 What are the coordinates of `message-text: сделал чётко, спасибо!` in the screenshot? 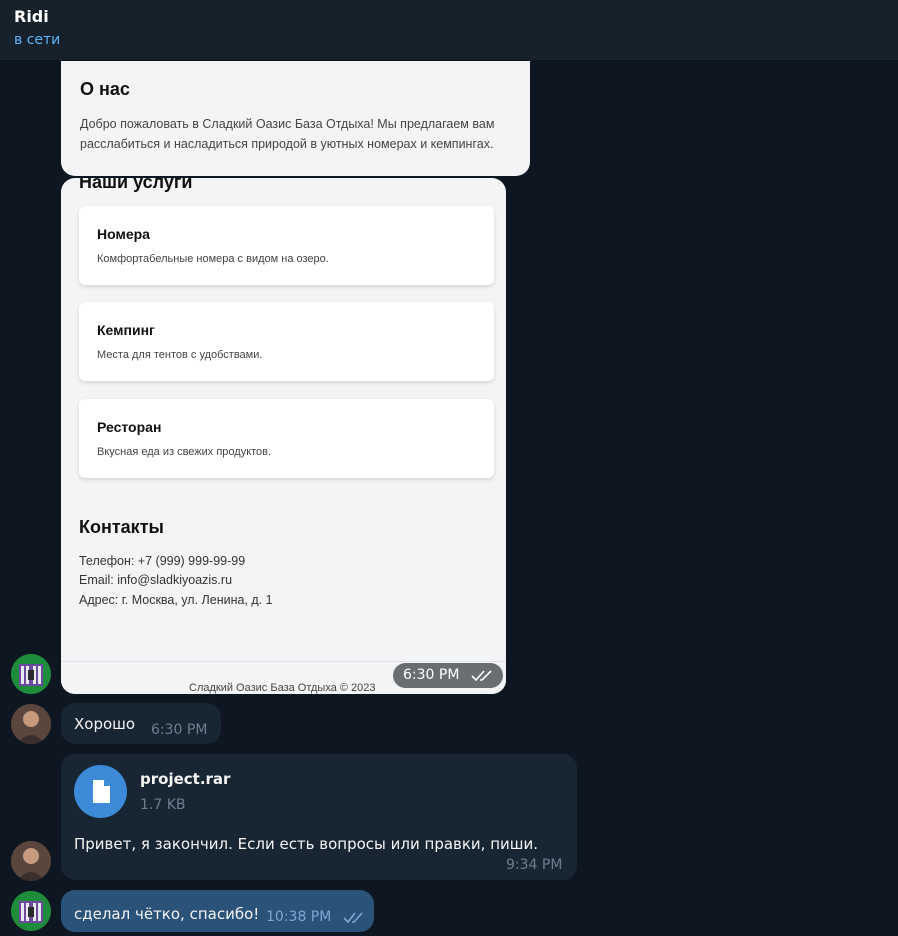 It's located at (167, 914).